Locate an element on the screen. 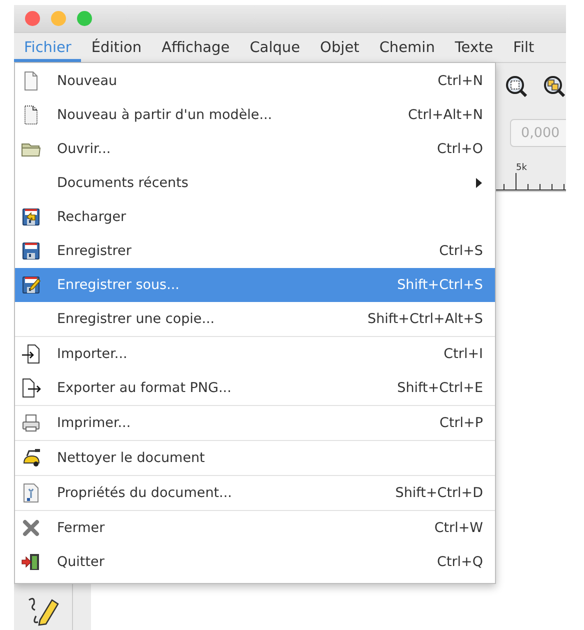 The width and height of the screenshot is (584, 630). menu-item: Ouvrir... Ctrl+O is located at coordinates (255, 149).